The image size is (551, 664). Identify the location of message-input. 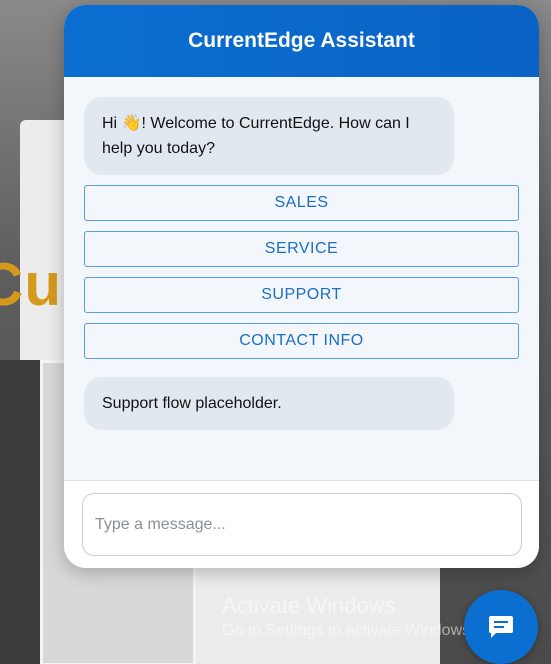
(302, 524).